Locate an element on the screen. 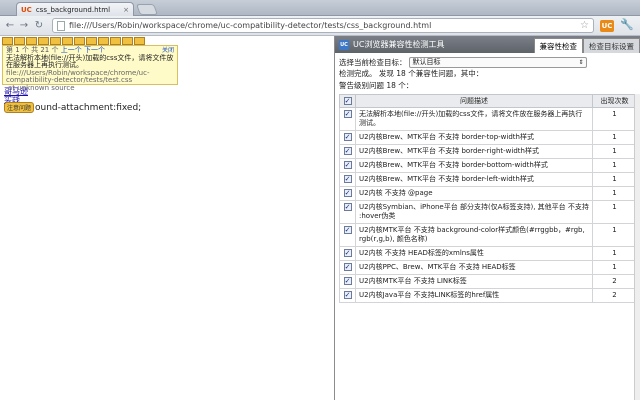 The image size is (640, 400). page-icon is located at coordinates (61, 25).